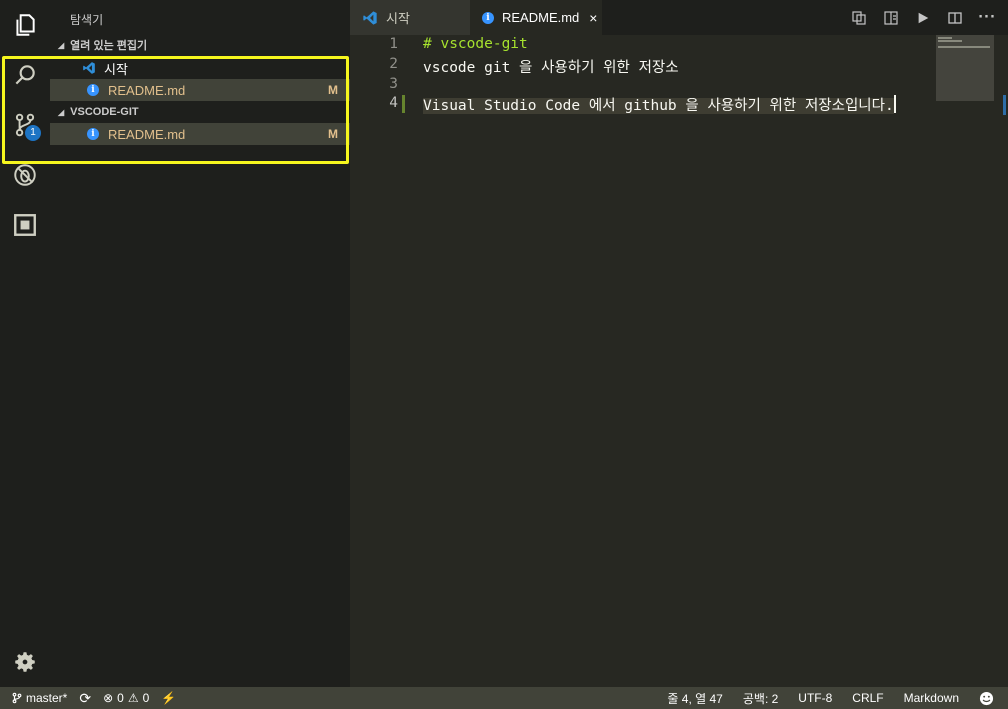 The image size is (1008, 709). Describe the element at coordinates (47, 698) in the screenshot. I see `branch-name: master*` at that location.